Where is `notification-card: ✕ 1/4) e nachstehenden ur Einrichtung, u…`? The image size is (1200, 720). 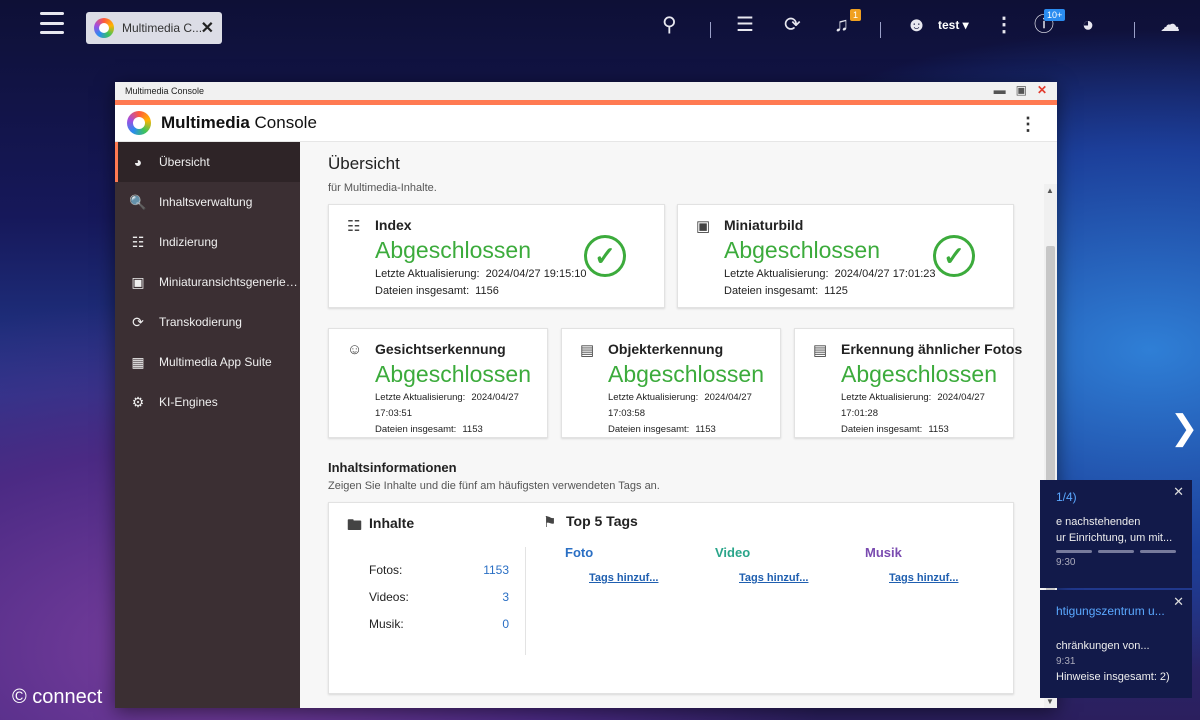 notification-card: ✕ 1/4) e nachstehenden ur Einrichtung, u… is located at coordinates (1116, 534).